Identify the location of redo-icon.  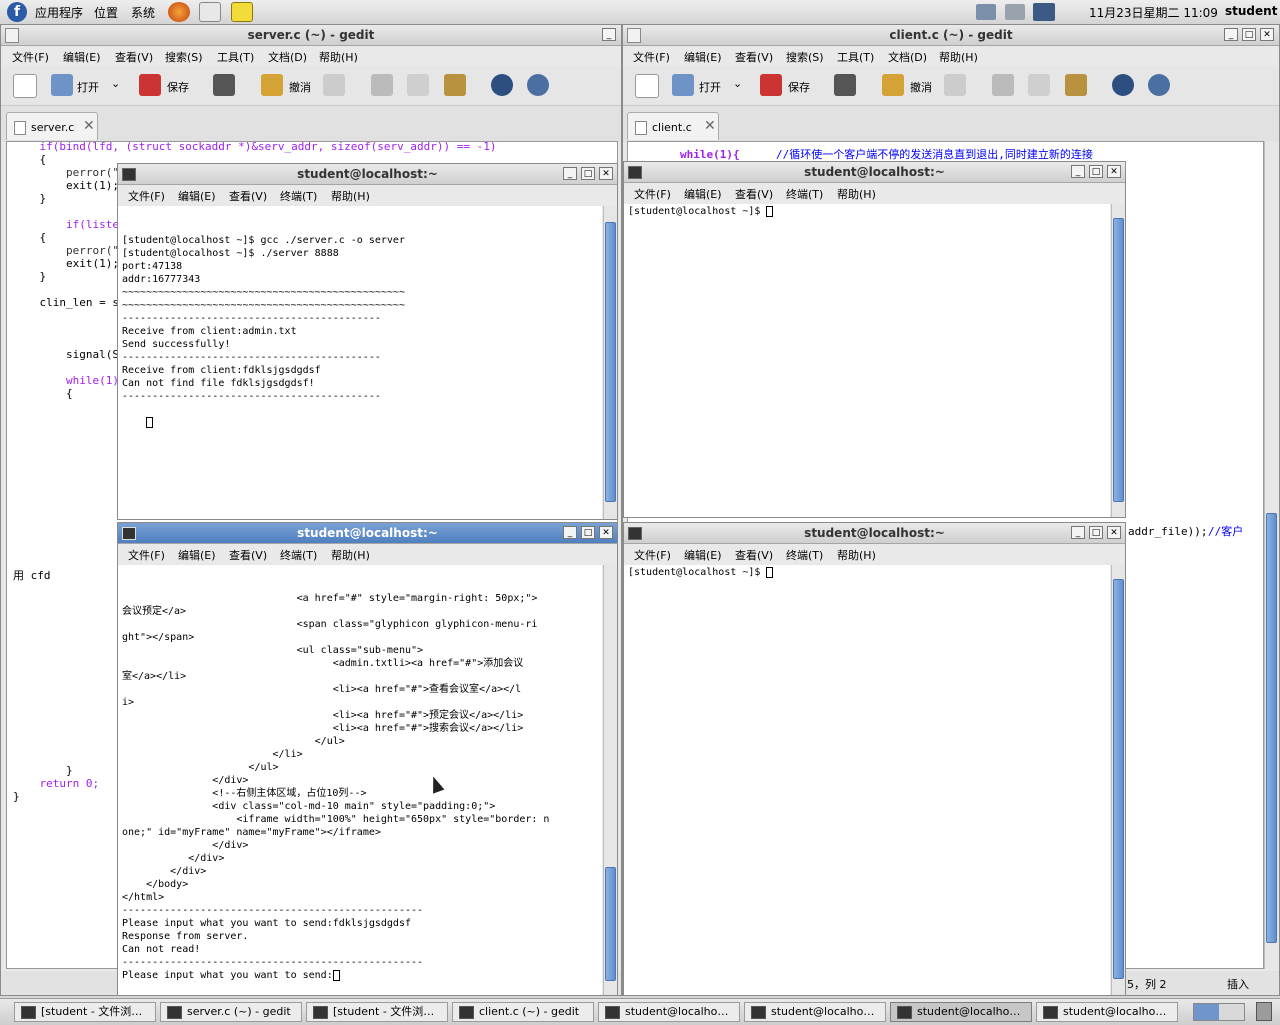
(955, 85).